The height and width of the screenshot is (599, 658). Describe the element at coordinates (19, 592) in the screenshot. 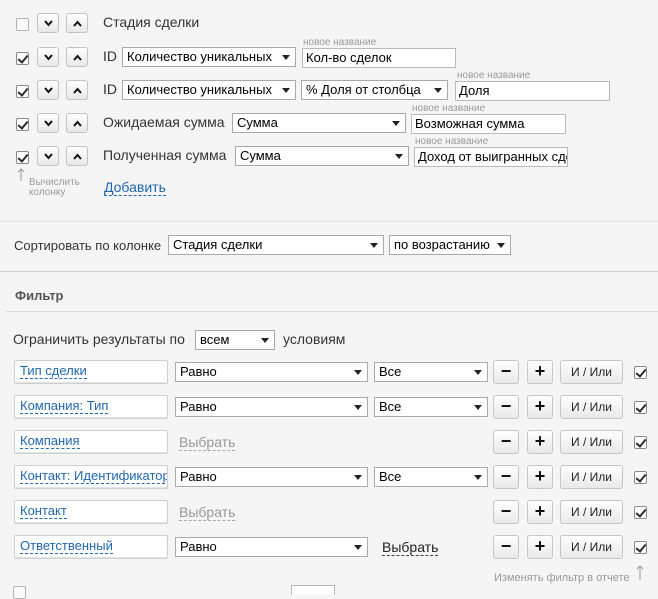

I see `bottom-checkbox` at that location.